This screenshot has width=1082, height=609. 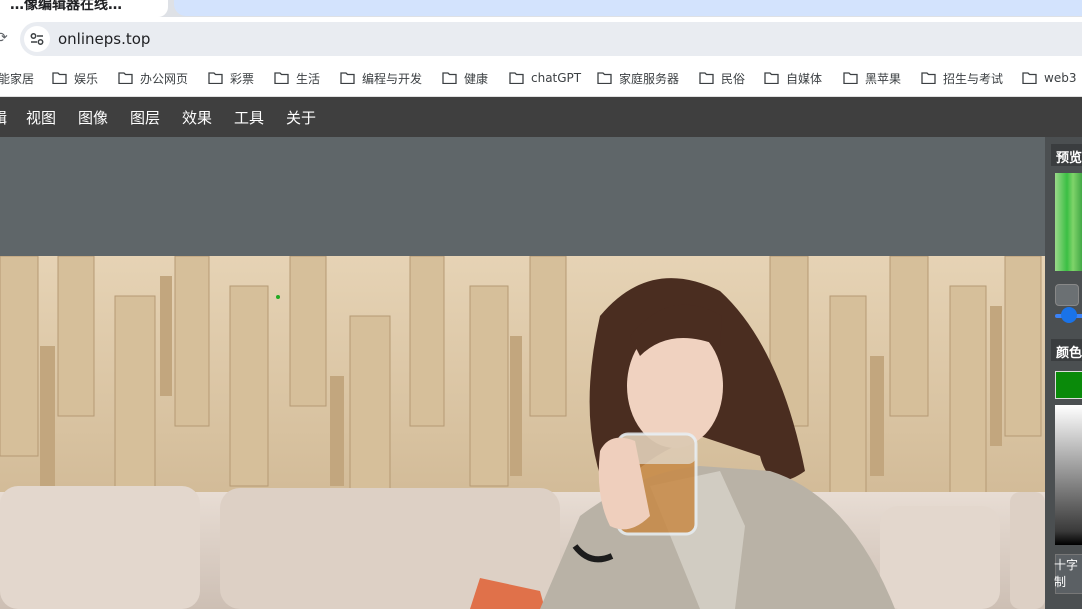 I want to click on menu-image: 图像, so click(x=93, y=117).